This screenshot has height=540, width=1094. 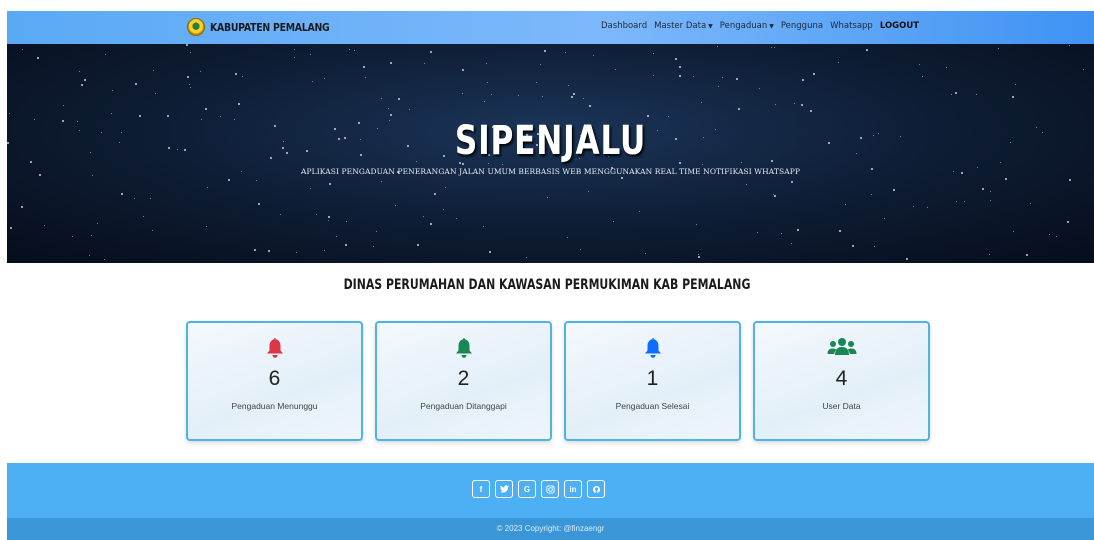 I want to click on instagram-icon, so click(x=550, y=489).